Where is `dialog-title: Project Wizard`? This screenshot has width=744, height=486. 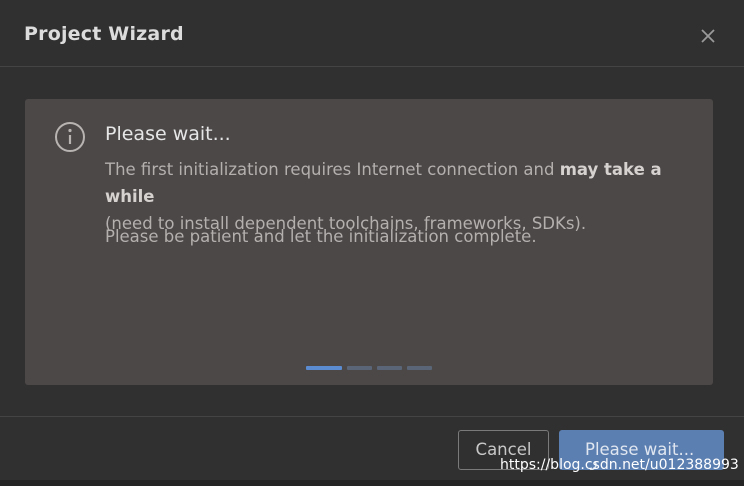 dialog-title: Project Wizard is located at coordinates (104, 34).